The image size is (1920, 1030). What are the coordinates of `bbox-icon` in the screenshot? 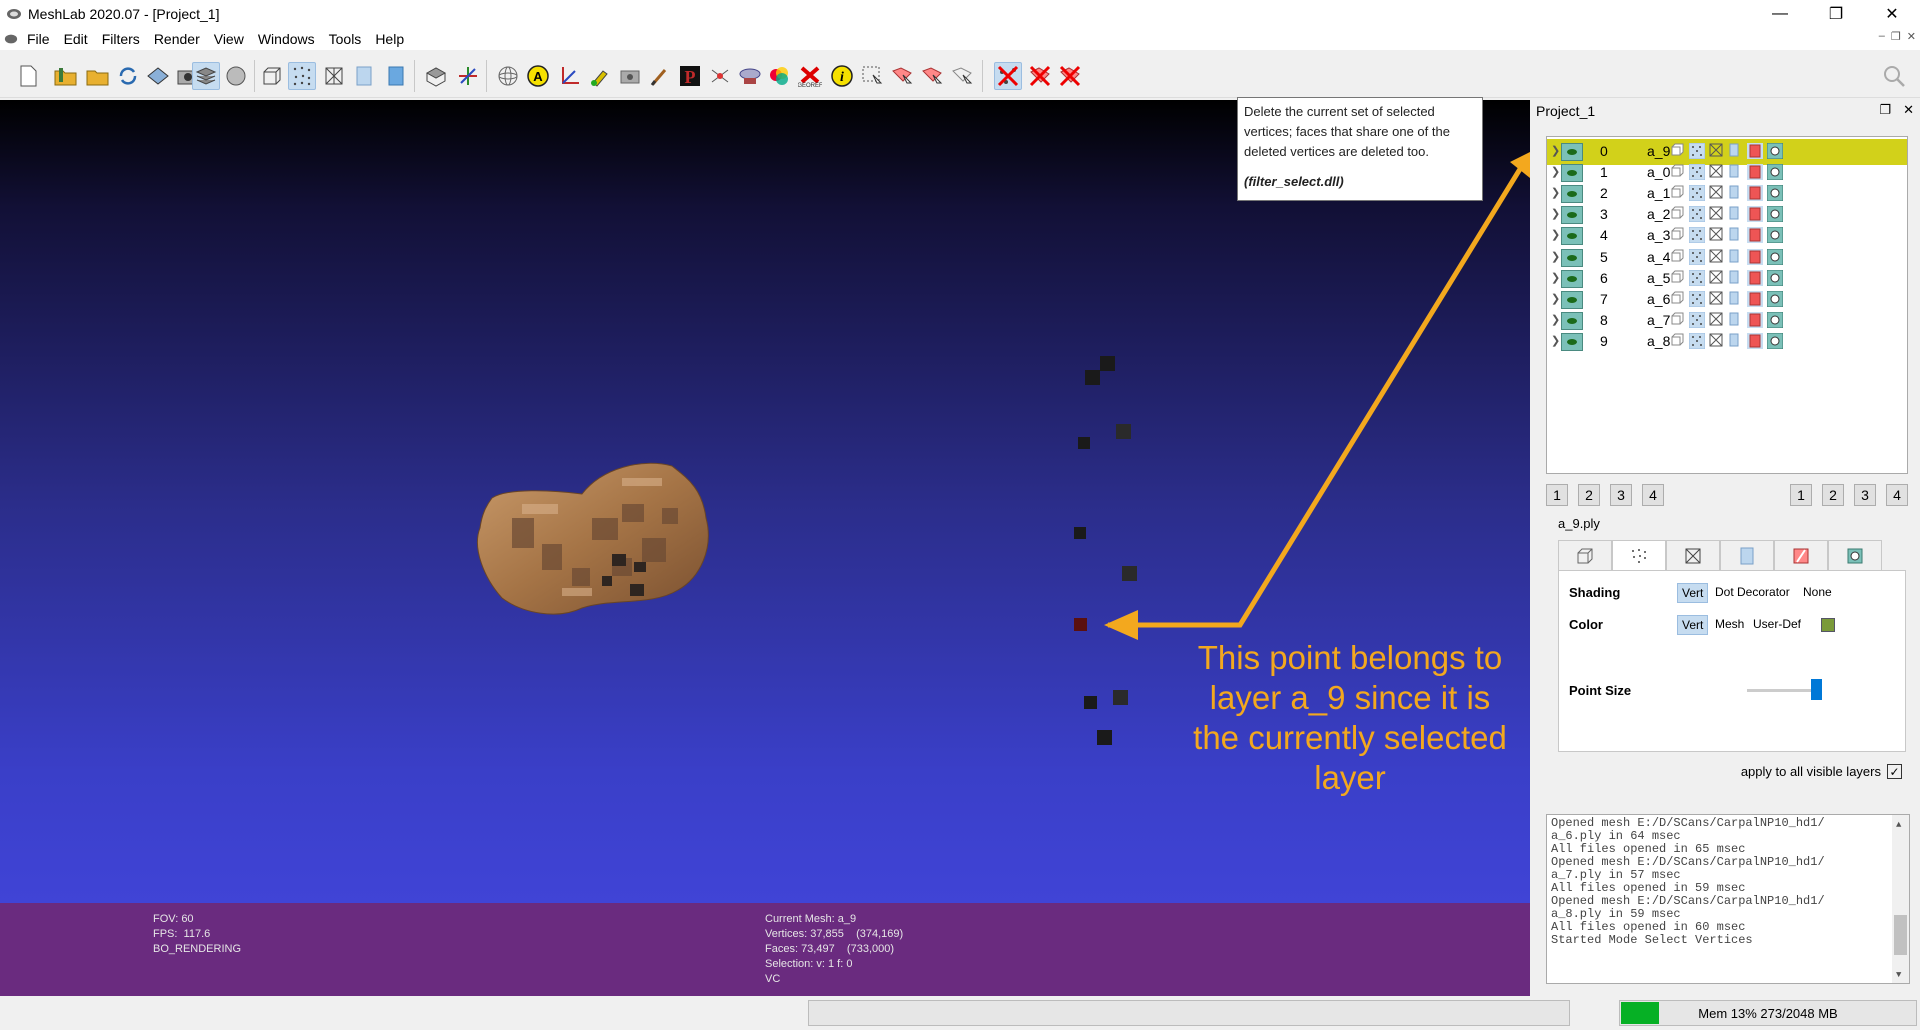 It's located at (272, 76).